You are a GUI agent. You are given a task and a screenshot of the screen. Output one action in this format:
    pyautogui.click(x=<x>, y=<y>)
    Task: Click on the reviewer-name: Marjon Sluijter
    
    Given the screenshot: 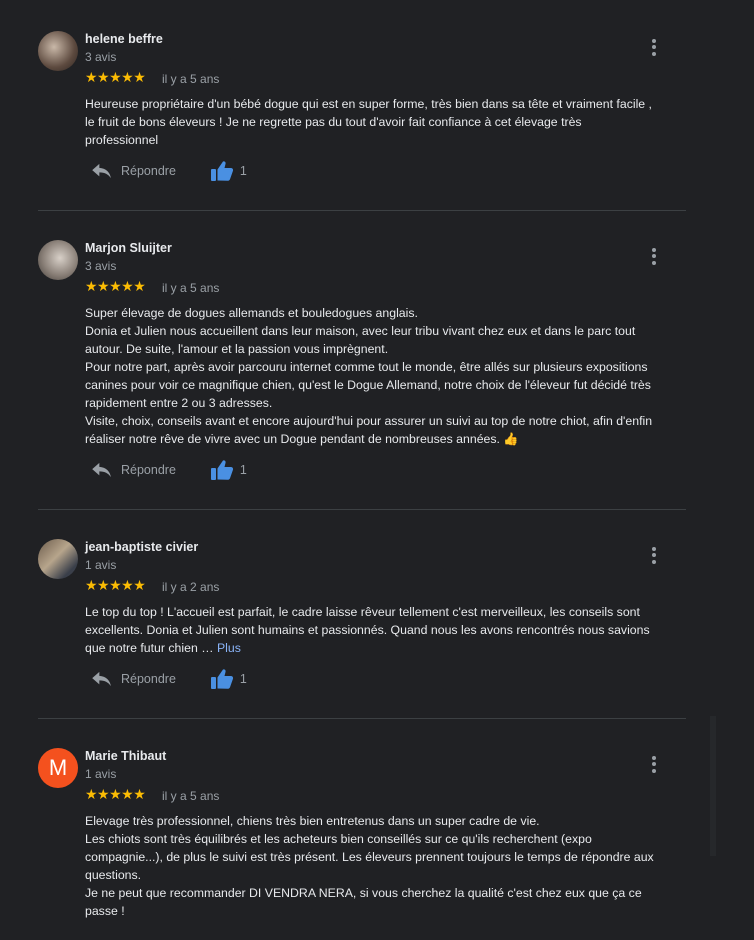 What is the action you would take?
    pyautogui.click(x=128, y=248)
    